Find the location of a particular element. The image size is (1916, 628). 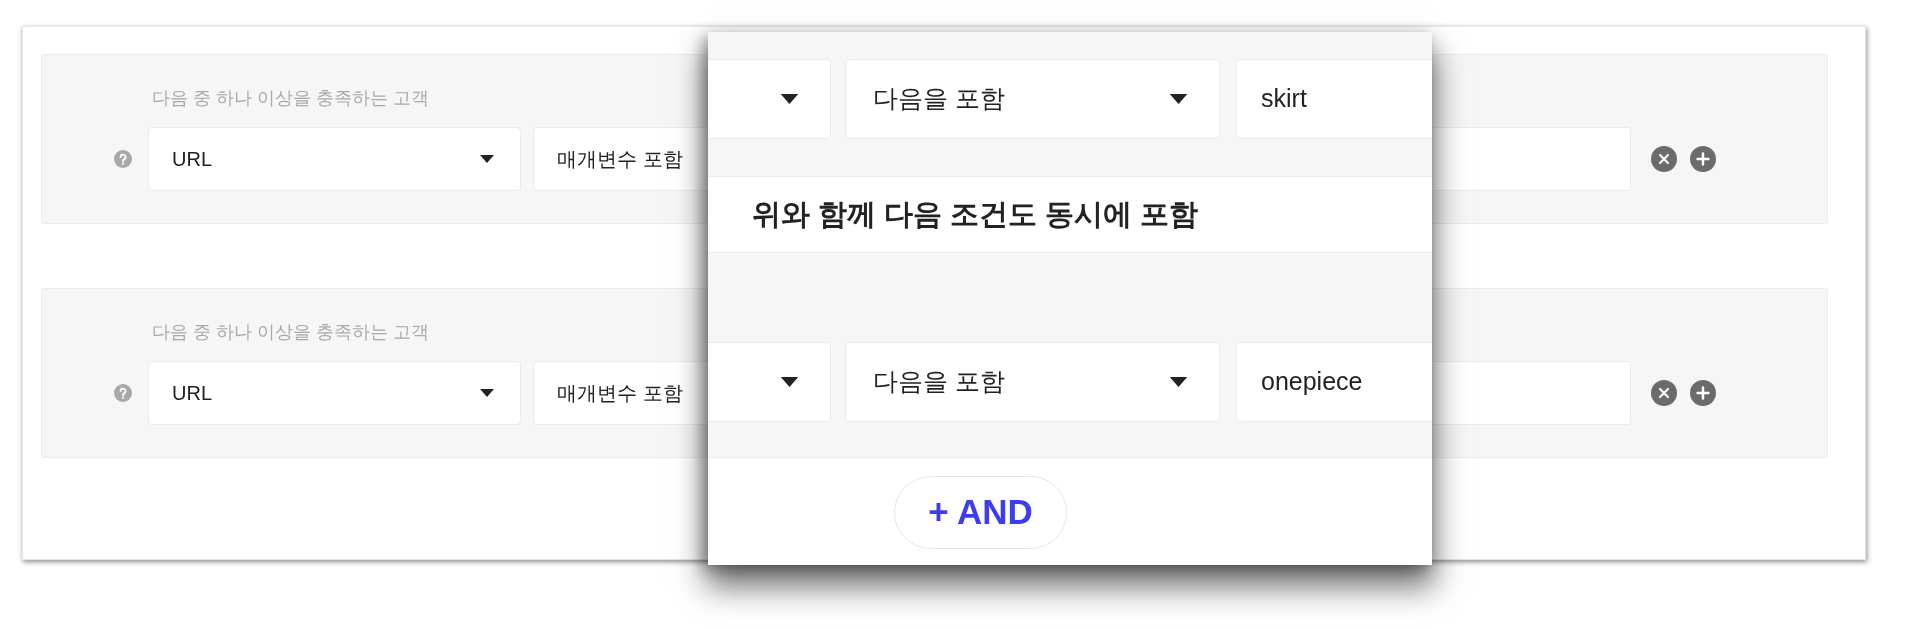

text-field: onepiece is located at coordinates (1334, 382).